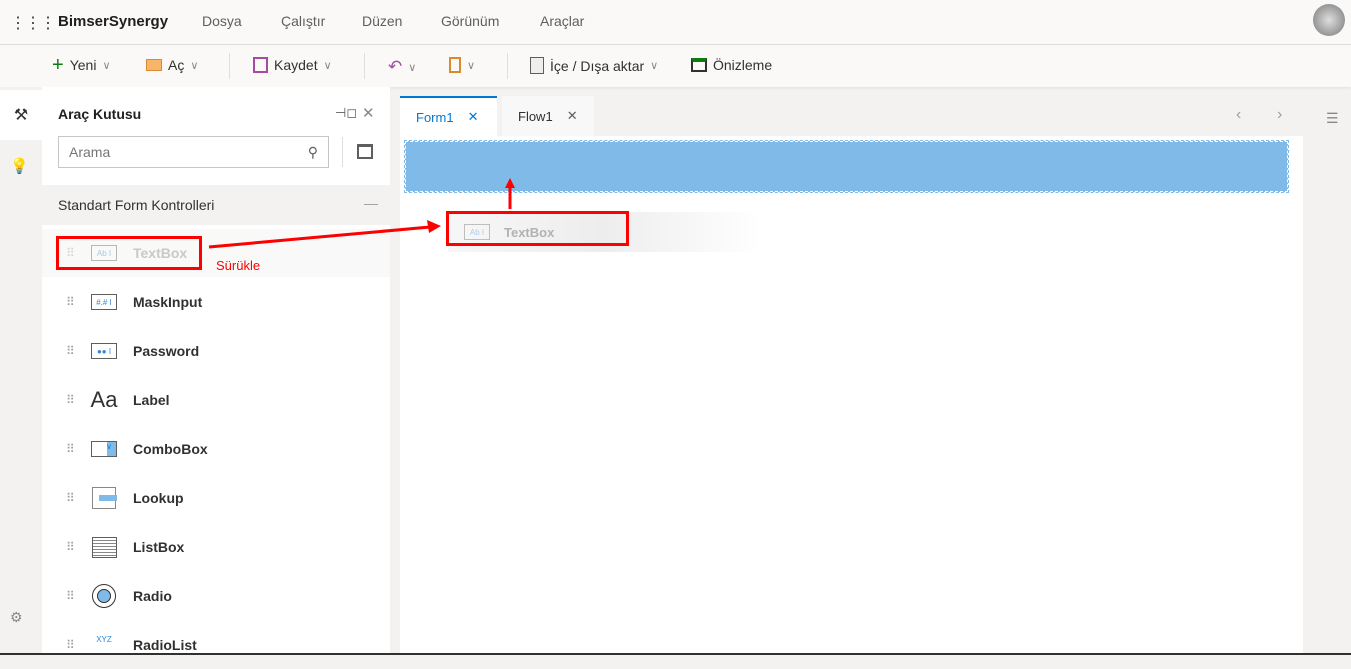  I want to click on annotation-arrows, so click(361, 213).